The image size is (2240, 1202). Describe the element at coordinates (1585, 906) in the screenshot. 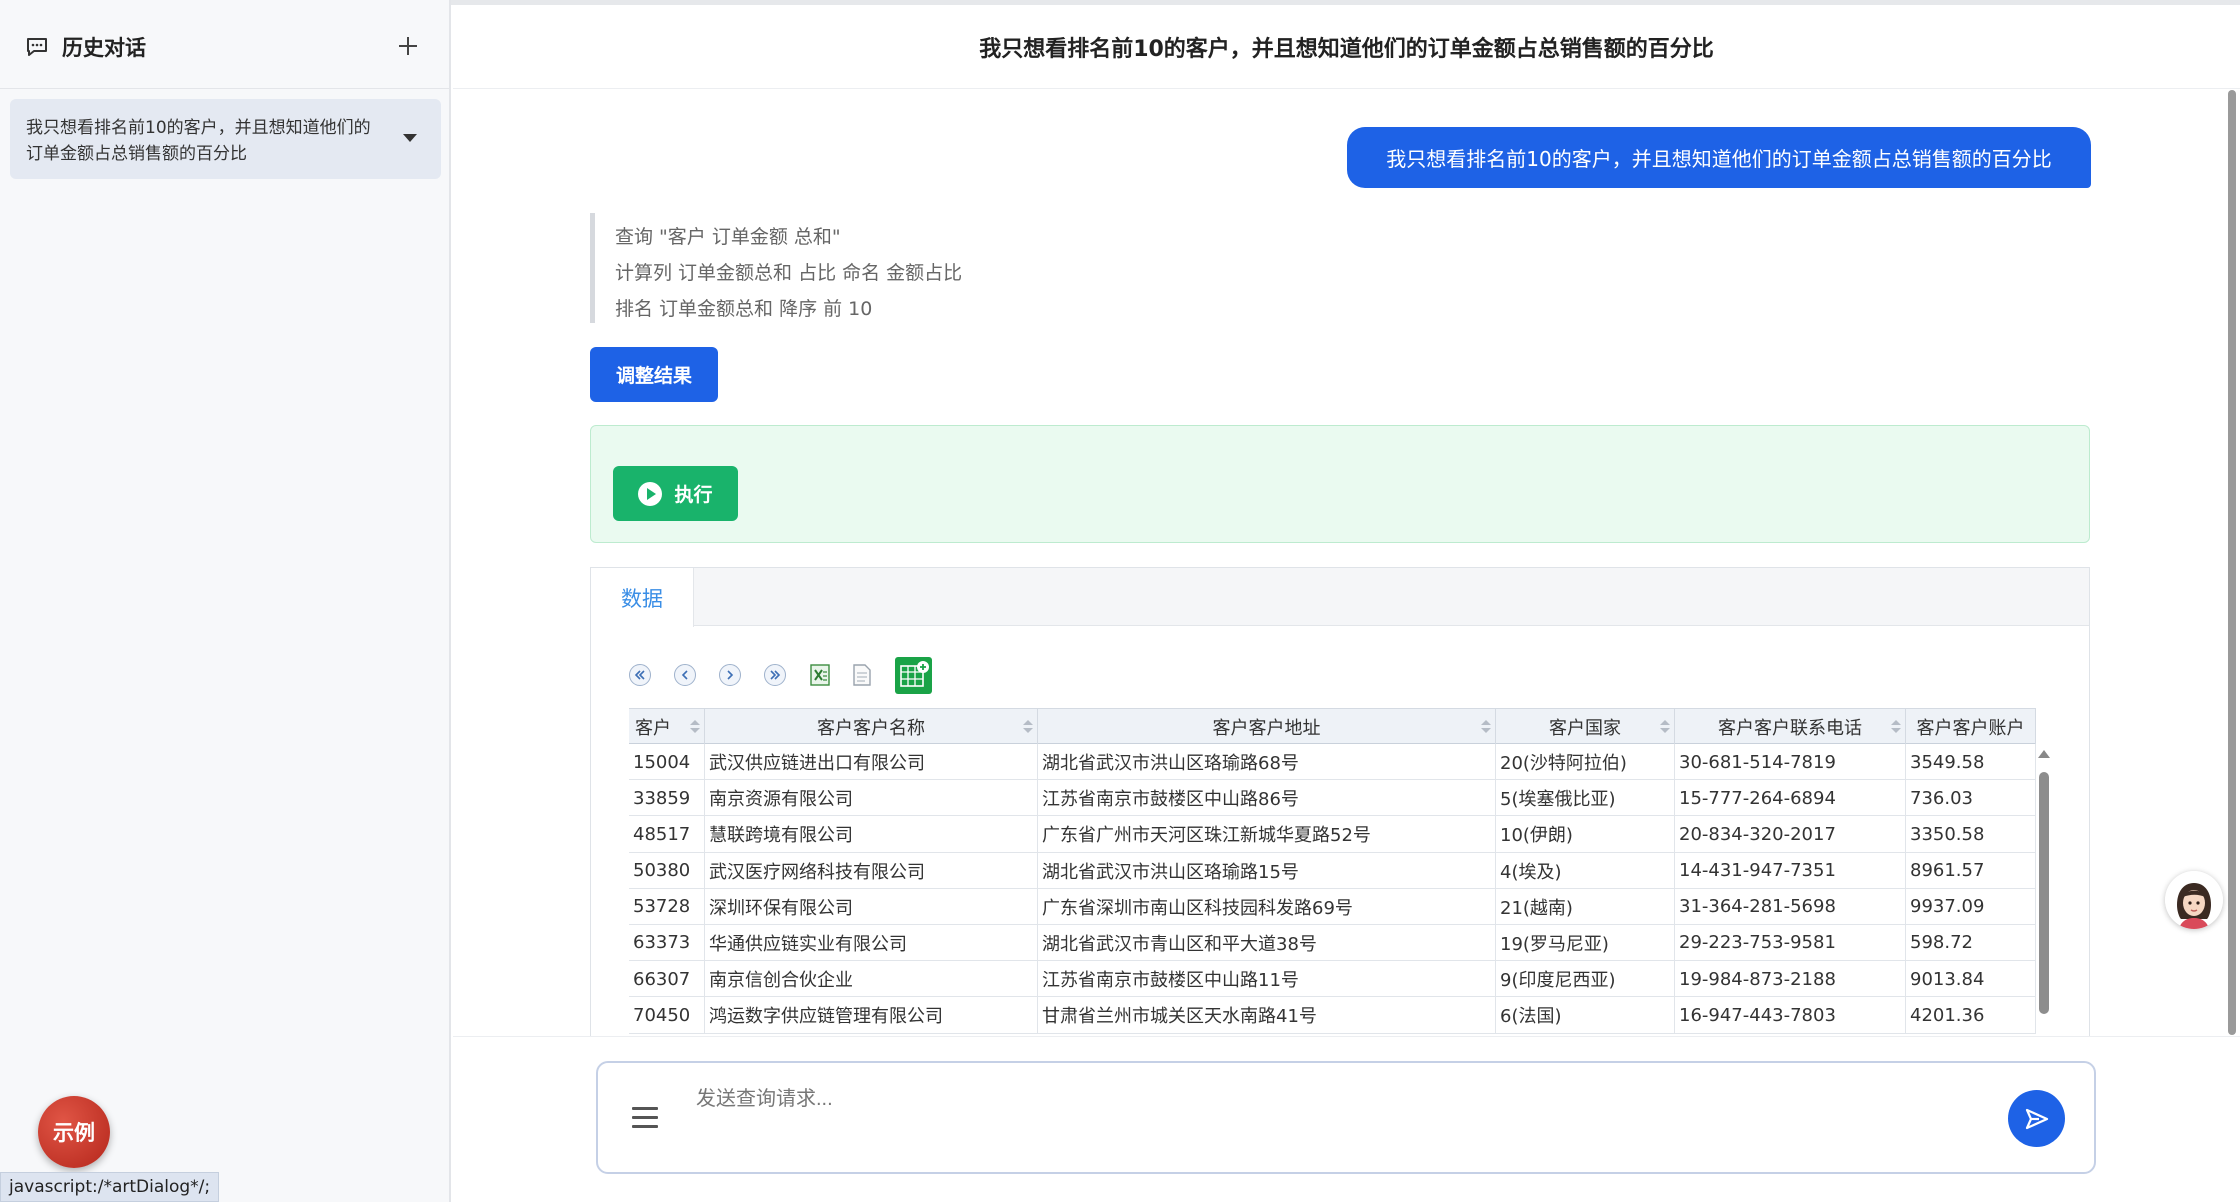

I see `table-cell: 21(越南)` at that location.